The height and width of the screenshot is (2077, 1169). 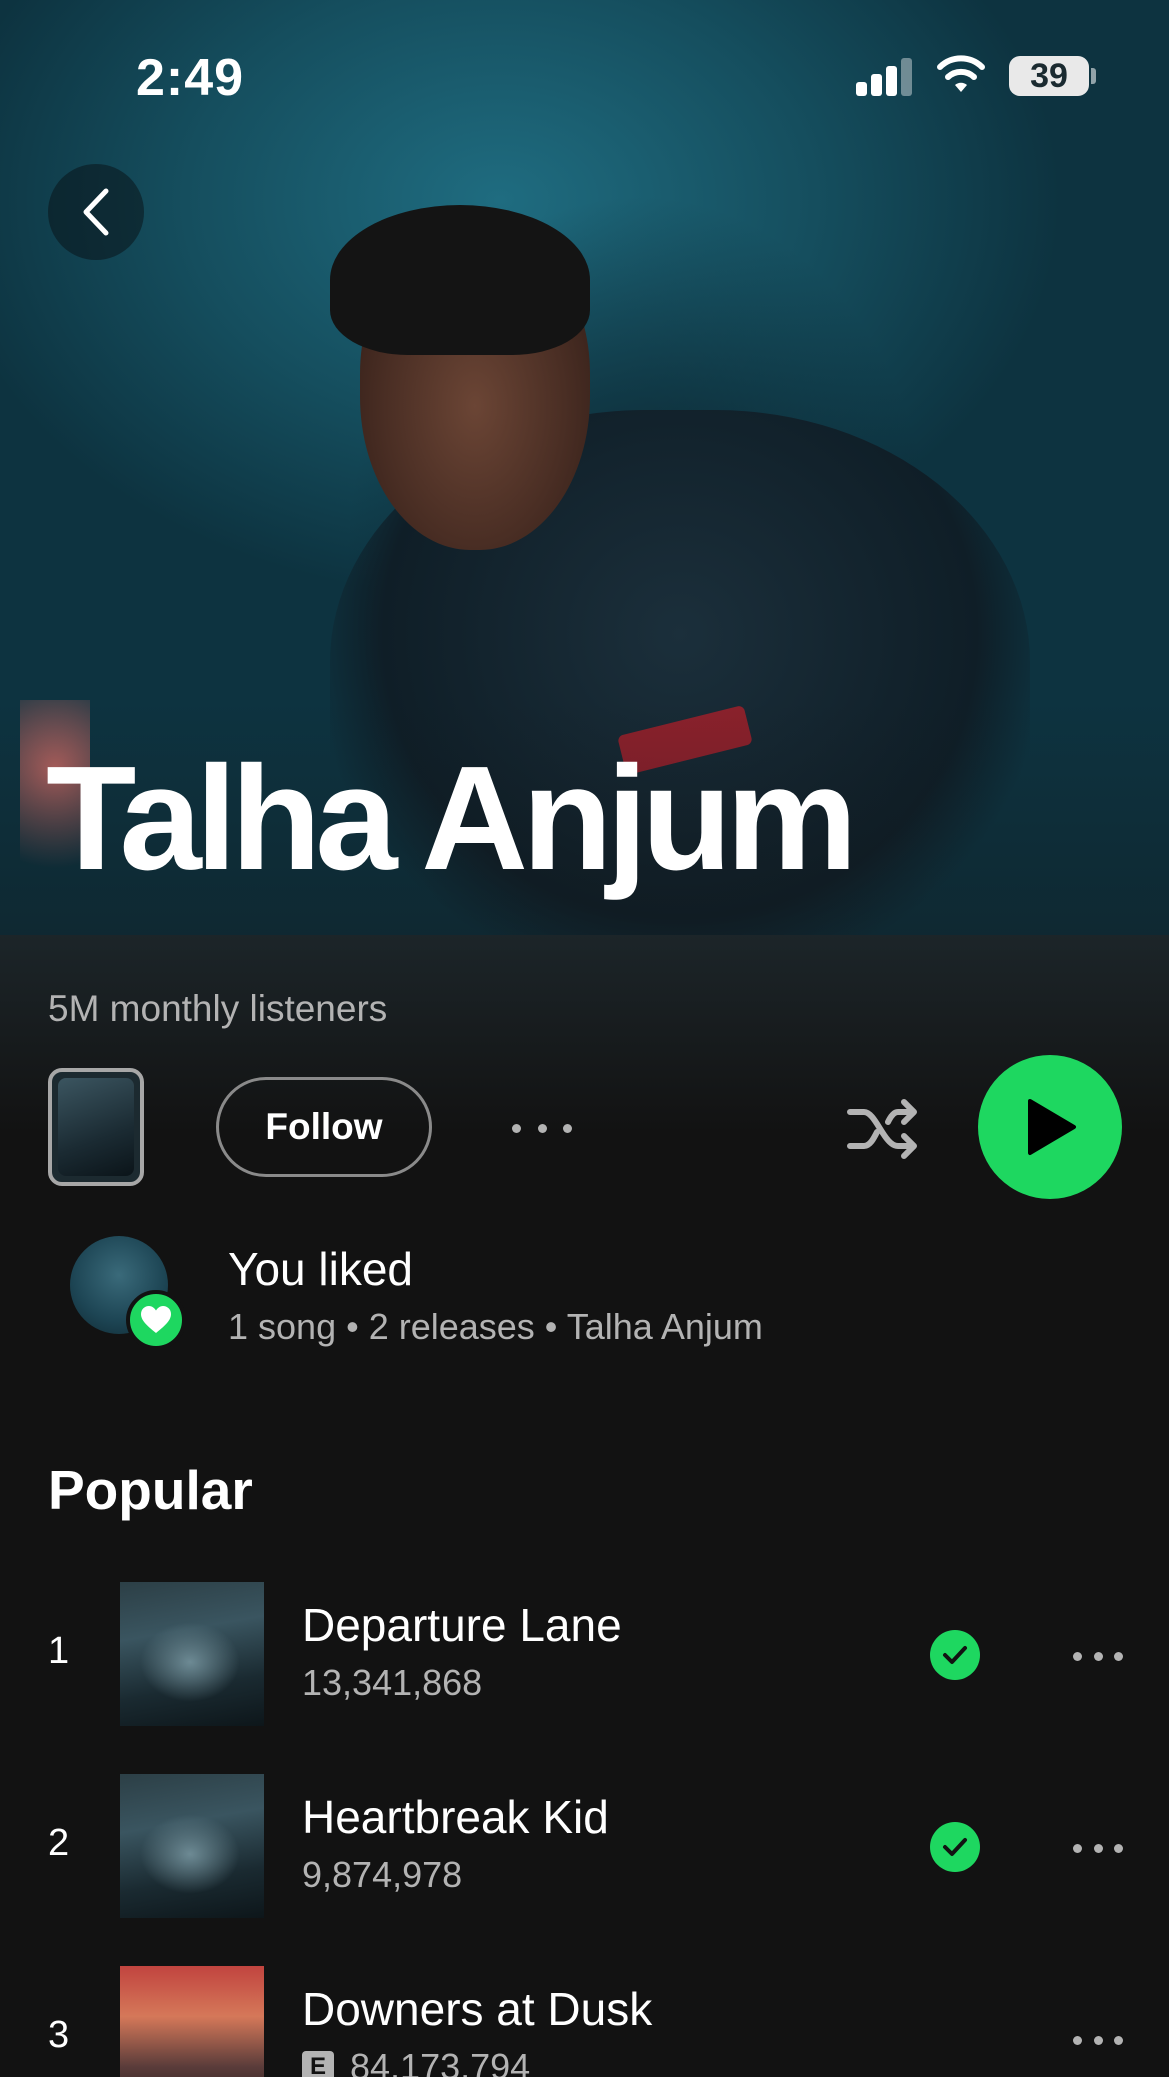 I want to click on play-icon, so click(x=1052, y=1127).